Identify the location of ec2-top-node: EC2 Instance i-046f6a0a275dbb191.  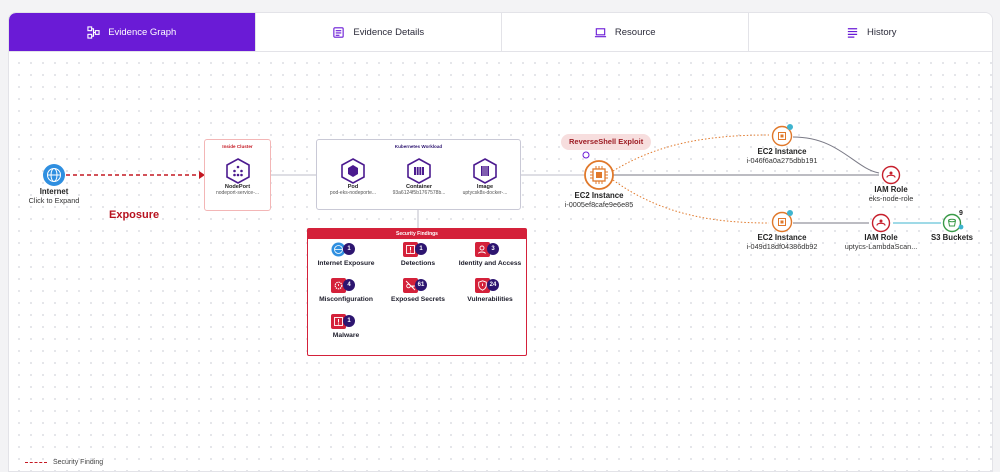
(782, 144).